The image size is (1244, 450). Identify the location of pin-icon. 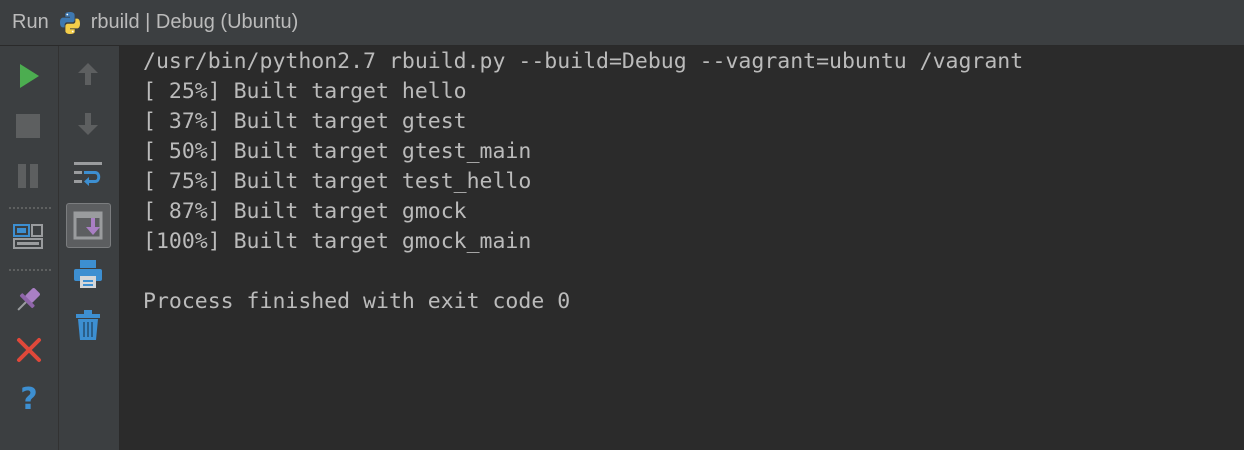
(28, 300).